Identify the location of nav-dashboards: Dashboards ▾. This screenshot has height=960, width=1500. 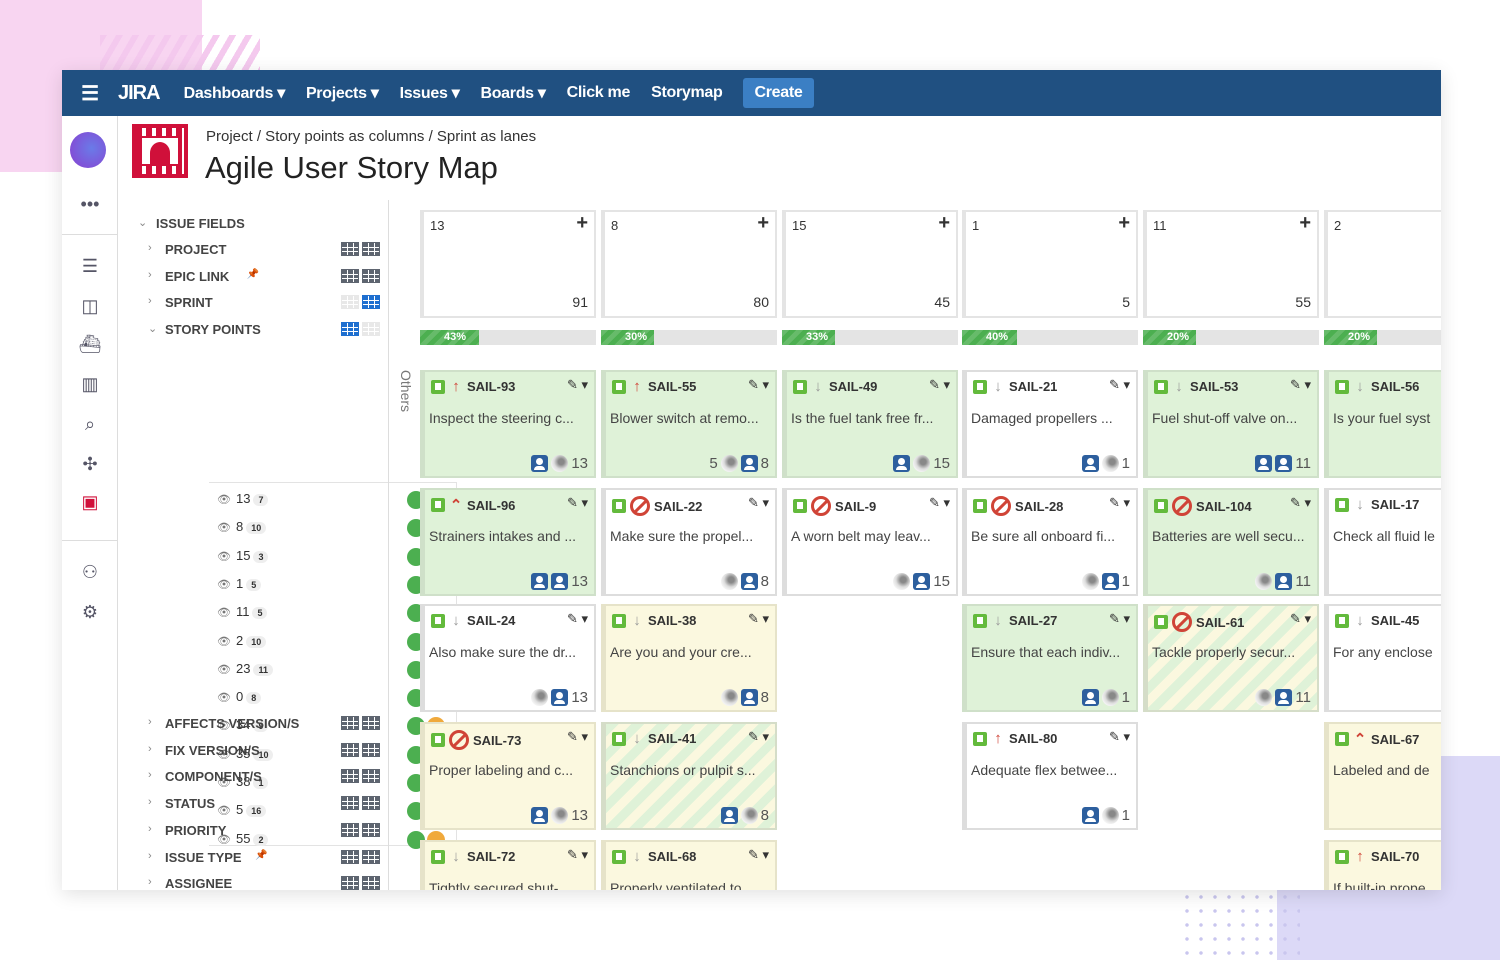
(235, 93).